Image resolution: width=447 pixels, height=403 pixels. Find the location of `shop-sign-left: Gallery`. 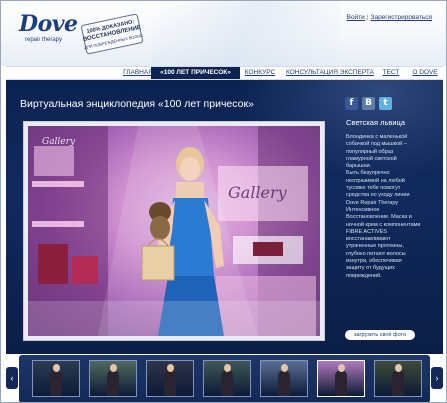

shop-sign-left: Gallery is located at coordinates (59, 142).